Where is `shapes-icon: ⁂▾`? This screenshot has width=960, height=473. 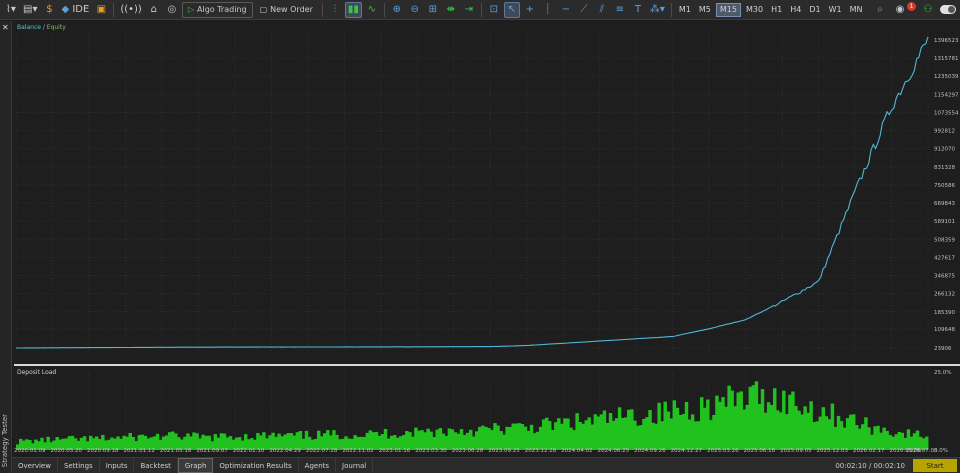
shapes-icon: ⁂▾ is located at coordinates (657, 10).